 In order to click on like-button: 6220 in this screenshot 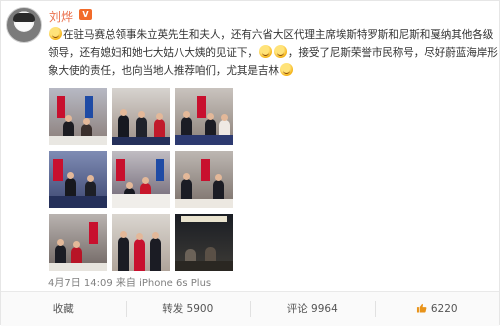, I will do `click(437, 309)`.